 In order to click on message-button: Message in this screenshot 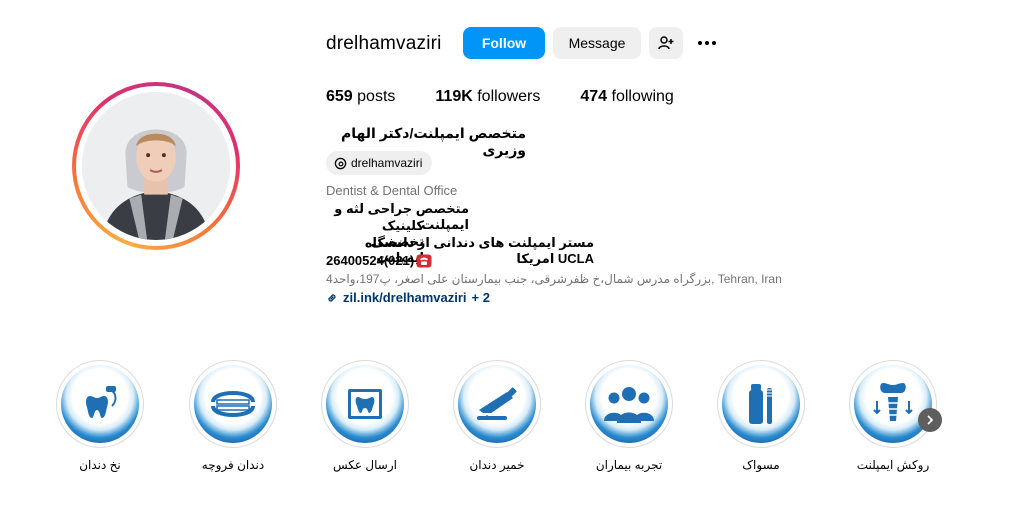, I will do `click(597, 43)`.